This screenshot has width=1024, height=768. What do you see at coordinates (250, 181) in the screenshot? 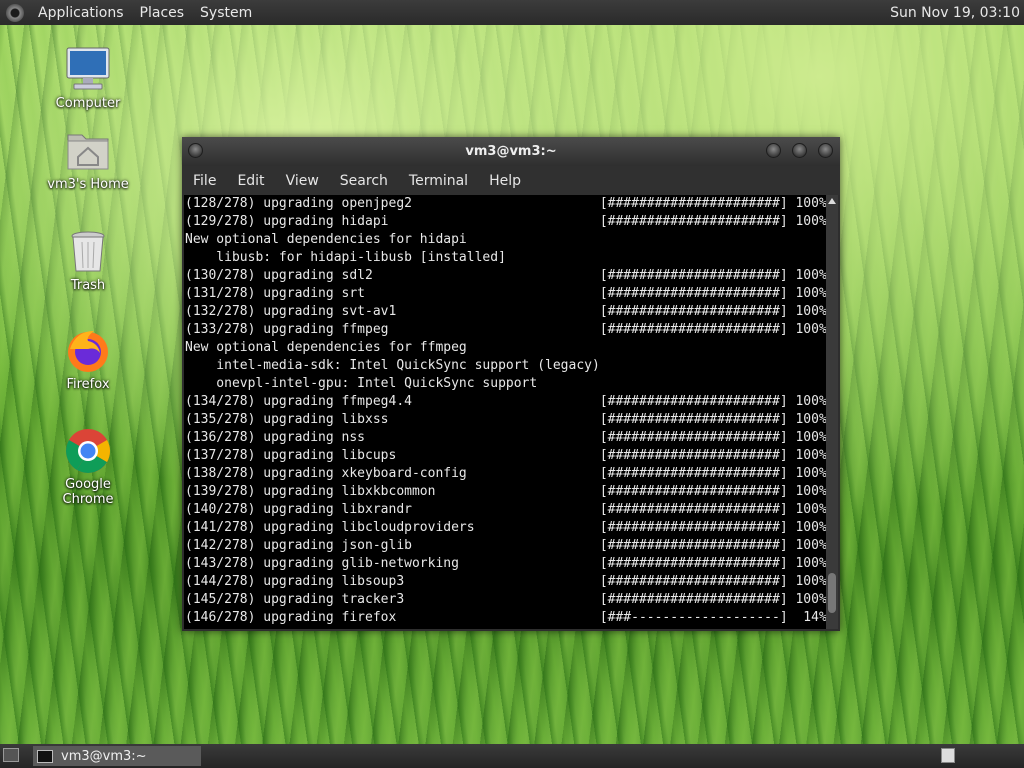
I see `menu-edit: Edit` at bounding box center [250, 181].